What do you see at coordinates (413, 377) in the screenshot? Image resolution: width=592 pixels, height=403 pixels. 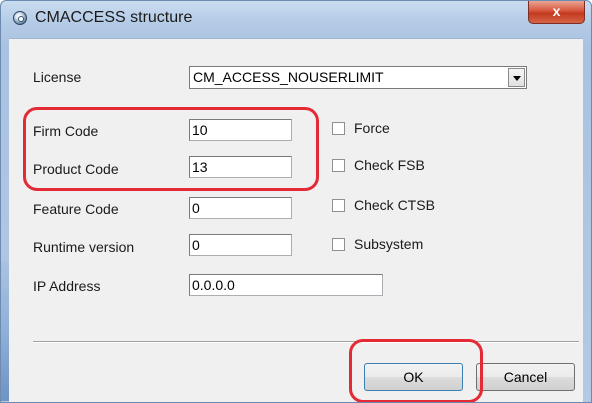 I see `ok-button: OK` at bounding box center [413, 377].